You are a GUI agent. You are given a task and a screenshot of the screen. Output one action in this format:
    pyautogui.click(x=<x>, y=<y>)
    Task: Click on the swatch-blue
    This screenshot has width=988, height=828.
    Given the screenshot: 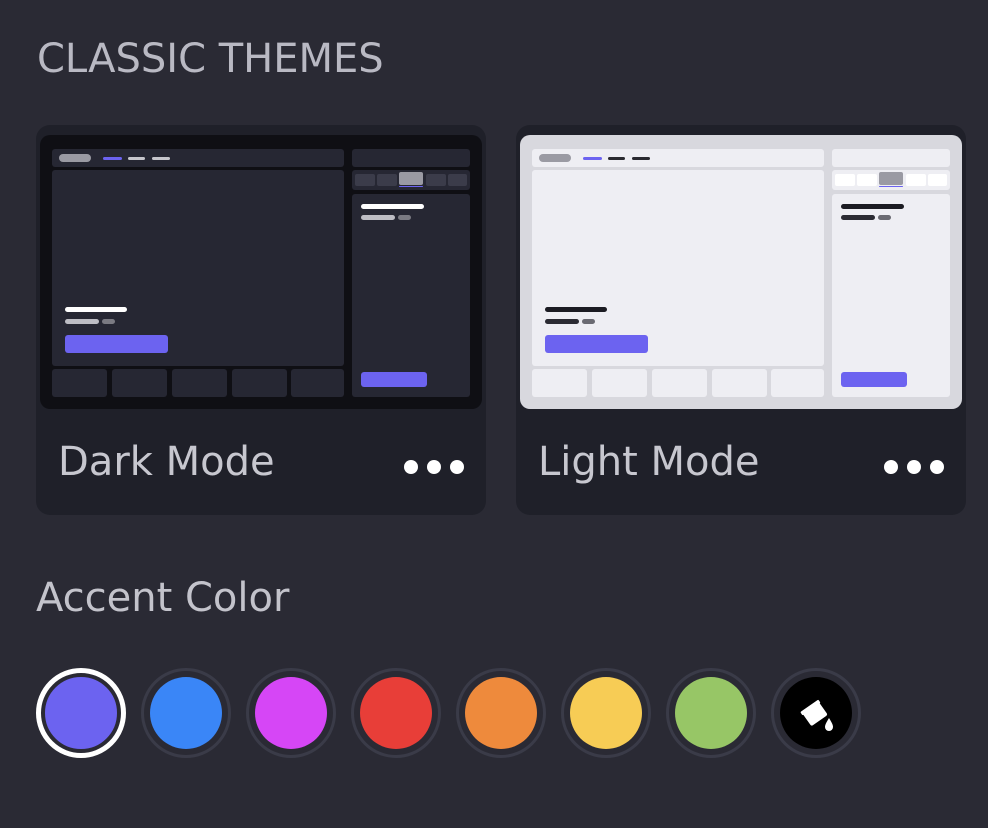 What is the action you would take?
    pyautogui.click(x=186, y=713)
    